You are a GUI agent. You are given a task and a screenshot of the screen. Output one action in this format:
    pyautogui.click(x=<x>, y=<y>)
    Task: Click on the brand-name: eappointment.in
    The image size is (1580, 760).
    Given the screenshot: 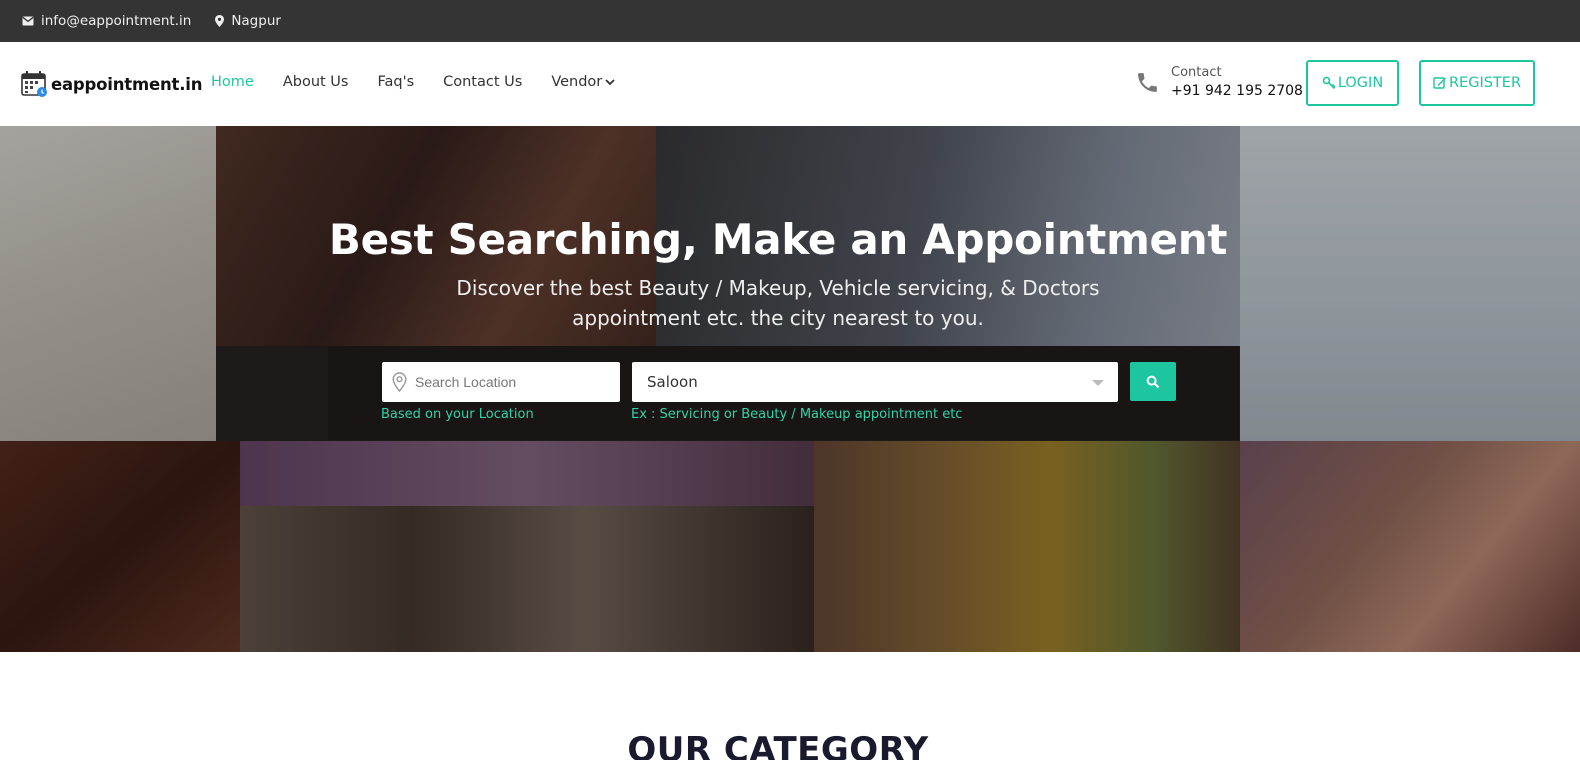 What is the action you would take?
    pyautogui.click(x=127, y=84)
    